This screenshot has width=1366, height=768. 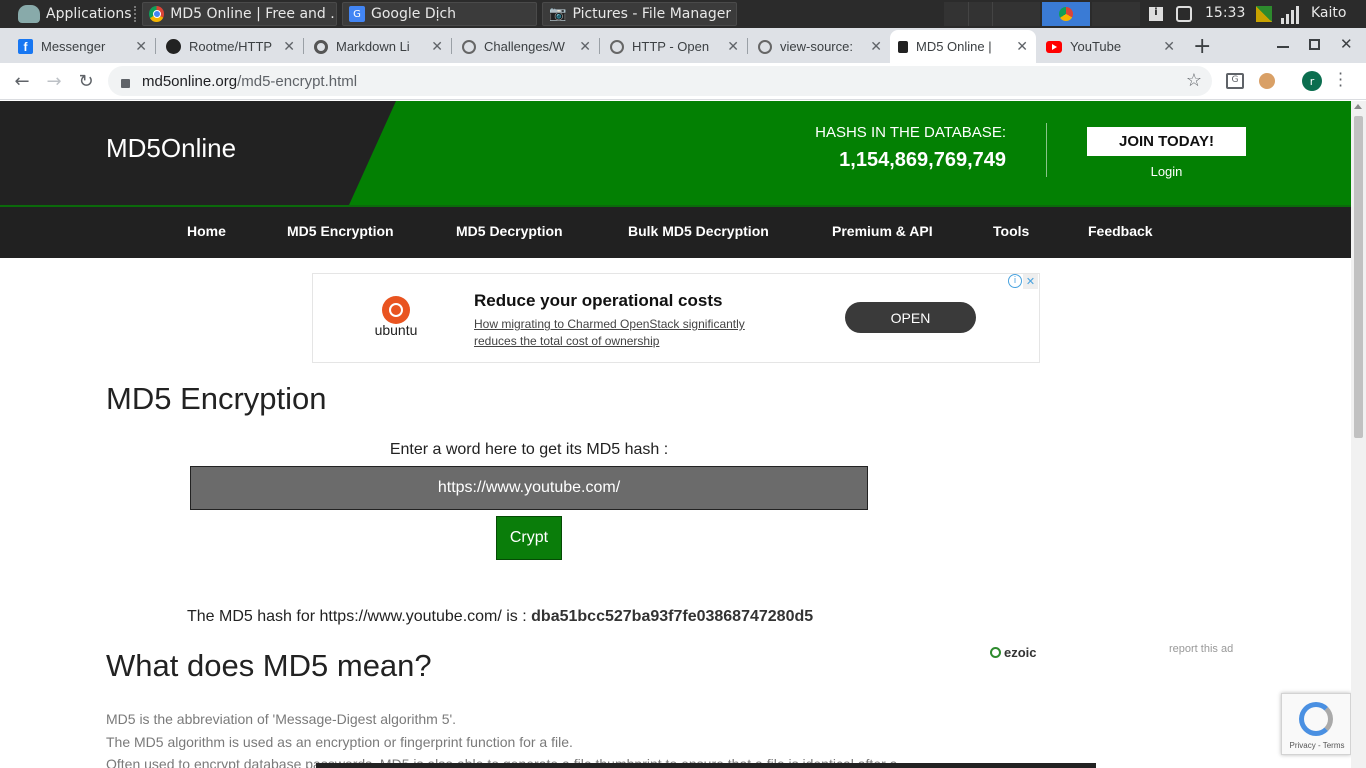 What do you see at coordinates (1201, 649) in the screenshot?
I see `report-ad-link: report this ad` at bounding box center [1201, 649].